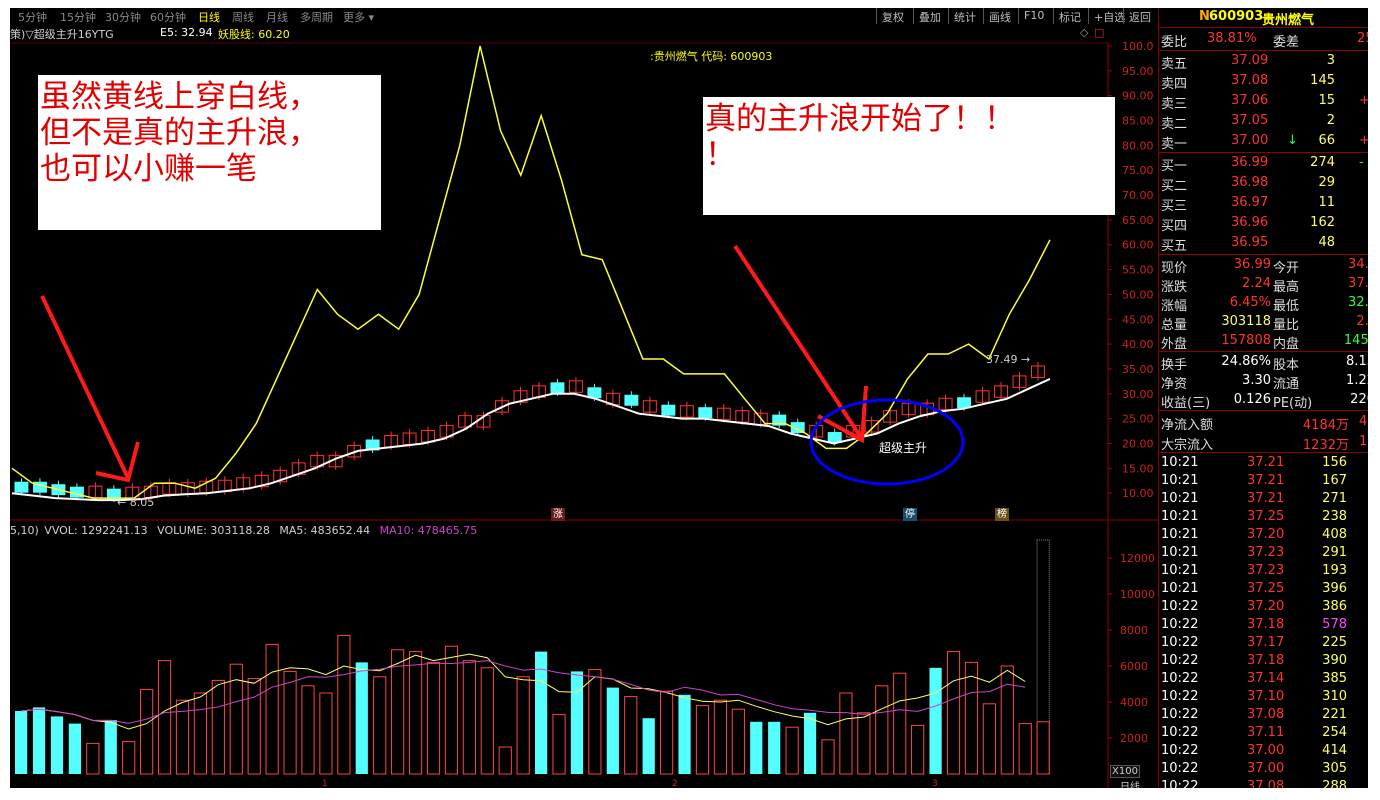 The height and width of the screenshot is (800, 1380). Describe the element at coordinates (909, 156) in the screenshot. I see `annotation-right: 真的主升浪开始了！！ ！` at that location.